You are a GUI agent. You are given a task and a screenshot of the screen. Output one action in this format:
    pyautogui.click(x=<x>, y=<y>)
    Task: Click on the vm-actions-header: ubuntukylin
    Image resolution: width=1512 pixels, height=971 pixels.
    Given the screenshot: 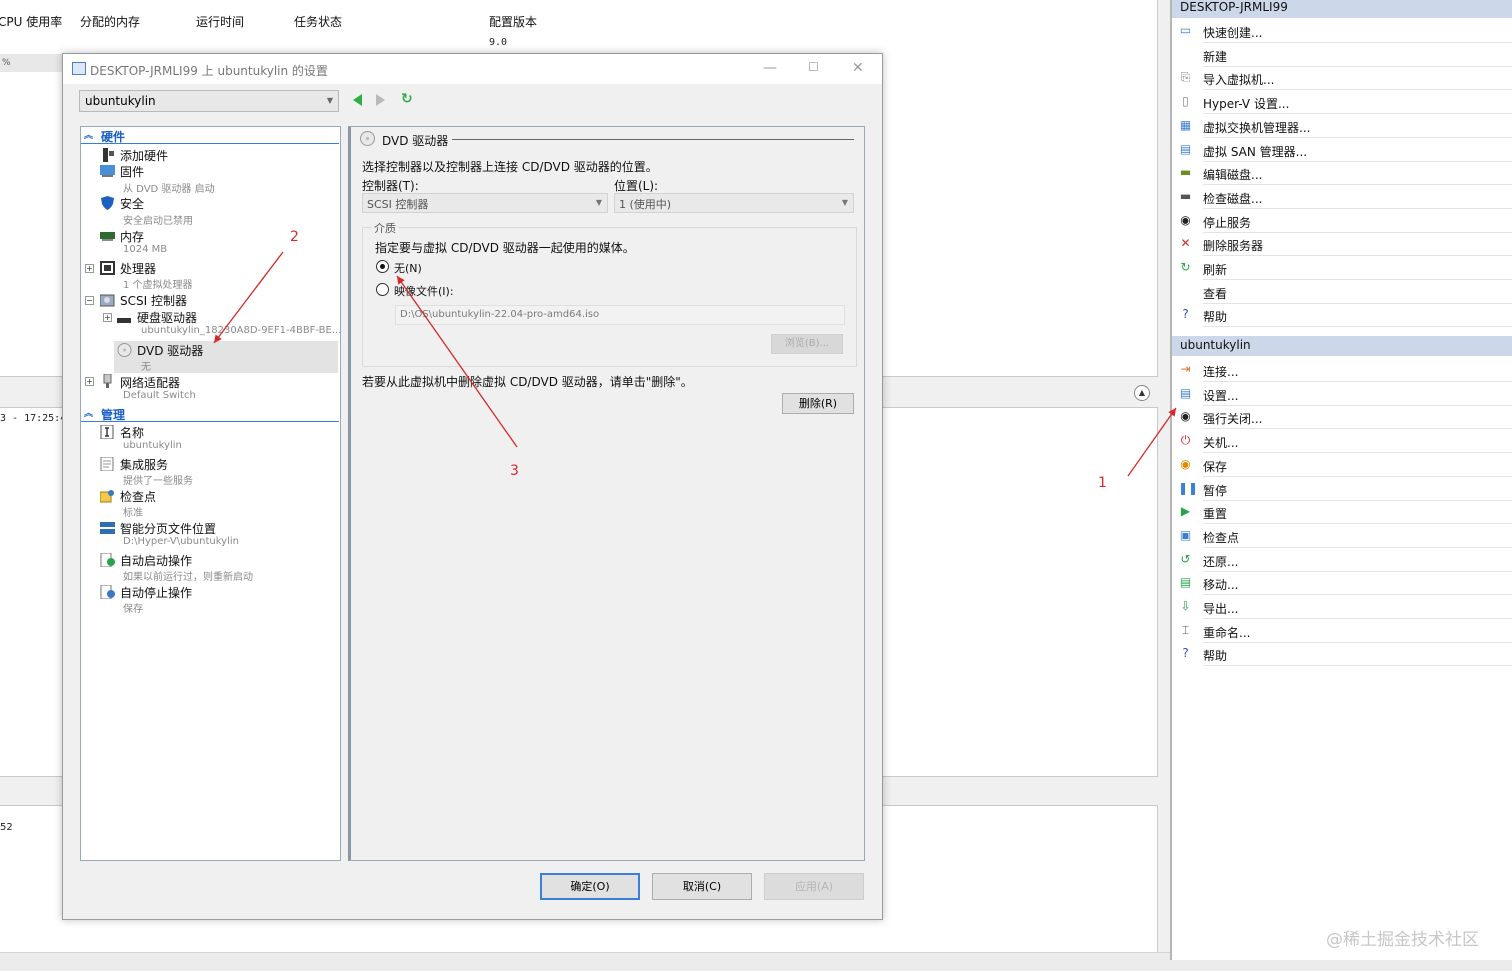 What is the action you would take?
    pyautogui.click(x=1342, y=346)
    